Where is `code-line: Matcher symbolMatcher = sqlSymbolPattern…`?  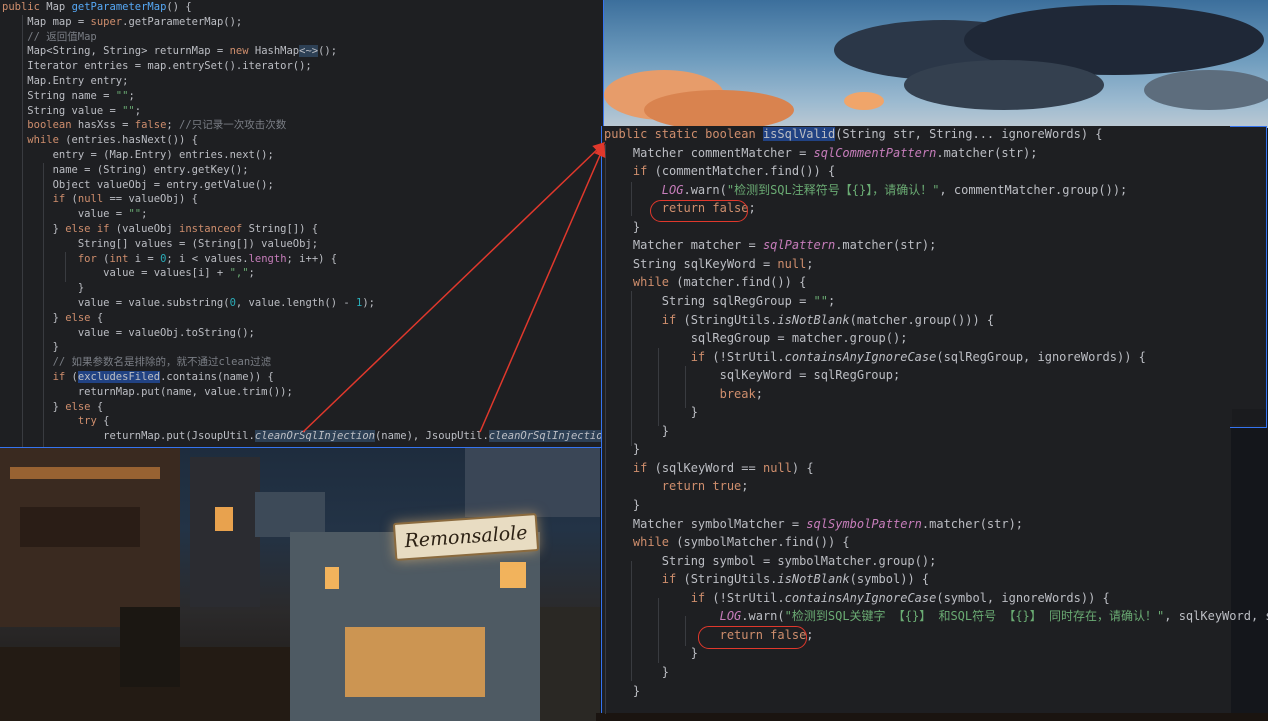 code-line: Matcher symbolMatcher = sqlSymbolPattern… is located at coordinates (813, 524).